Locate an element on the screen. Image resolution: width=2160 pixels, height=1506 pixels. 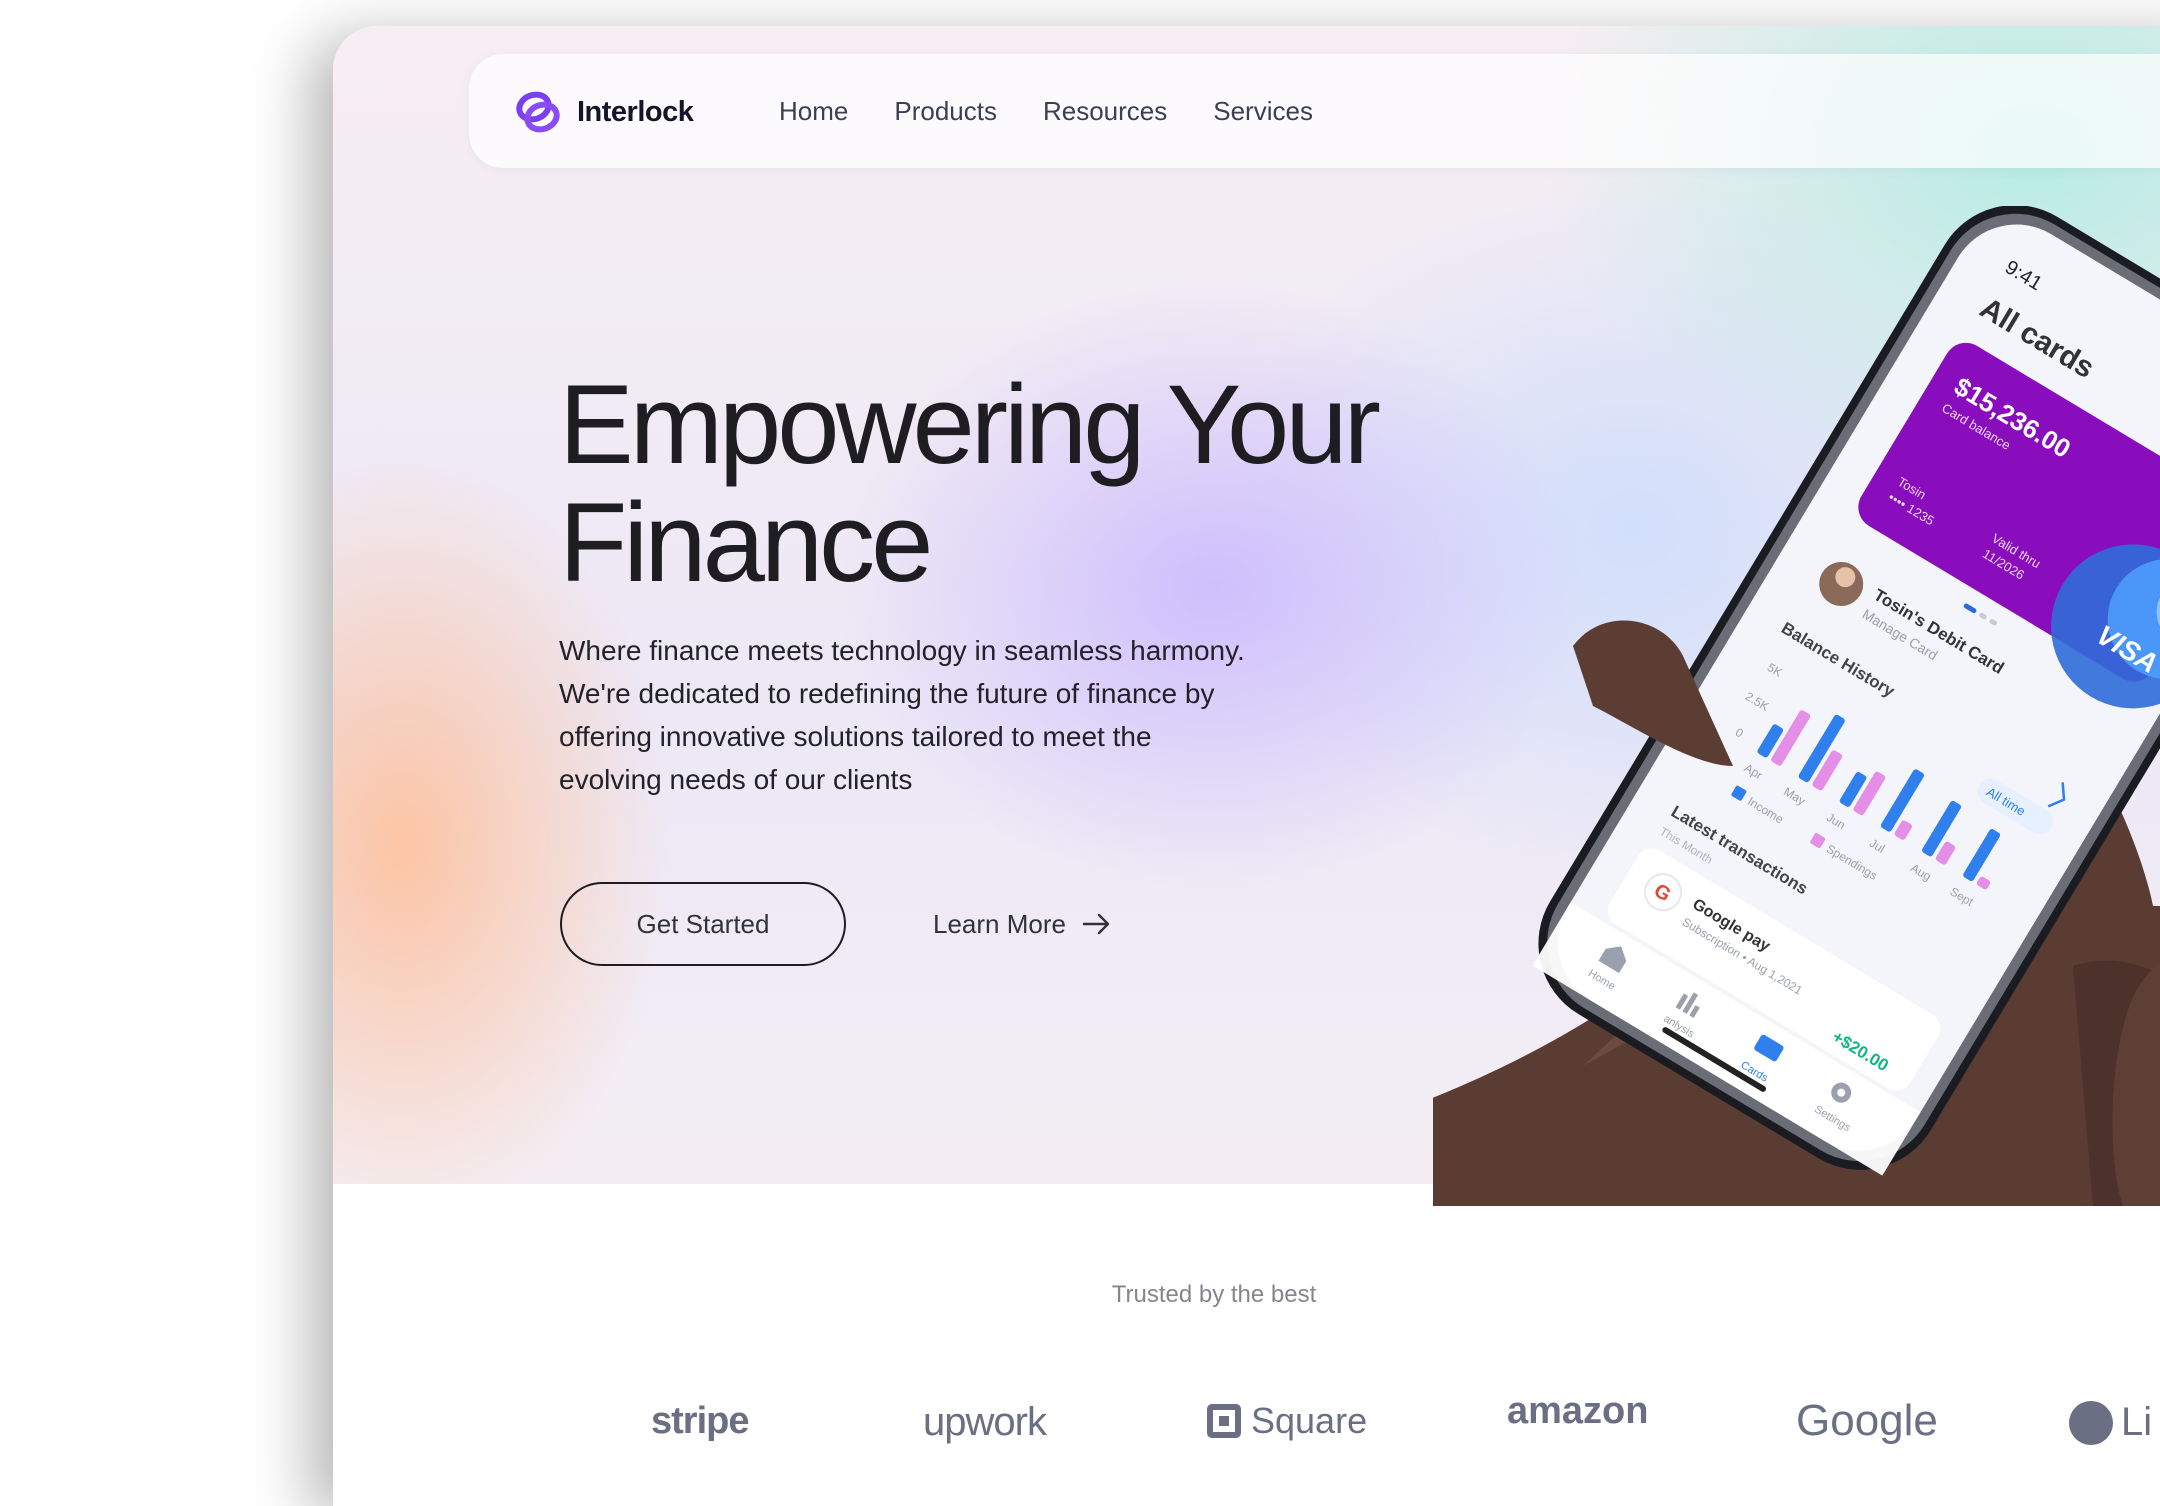
stripe-logo: stripe is located at coordinates (700, 1421).